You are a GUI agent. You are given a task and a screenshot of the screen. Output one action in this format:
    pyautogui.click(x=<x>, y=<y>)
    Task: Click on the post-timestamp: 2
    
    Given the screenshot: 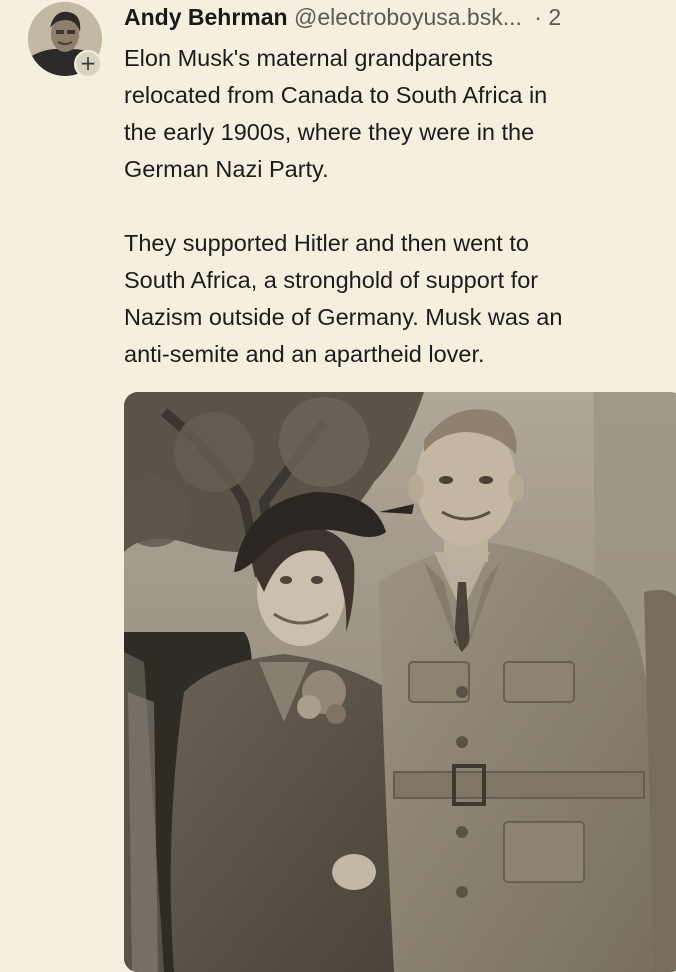 What is the action you would take?
    pyautogui.click(x=554, y=17)
    